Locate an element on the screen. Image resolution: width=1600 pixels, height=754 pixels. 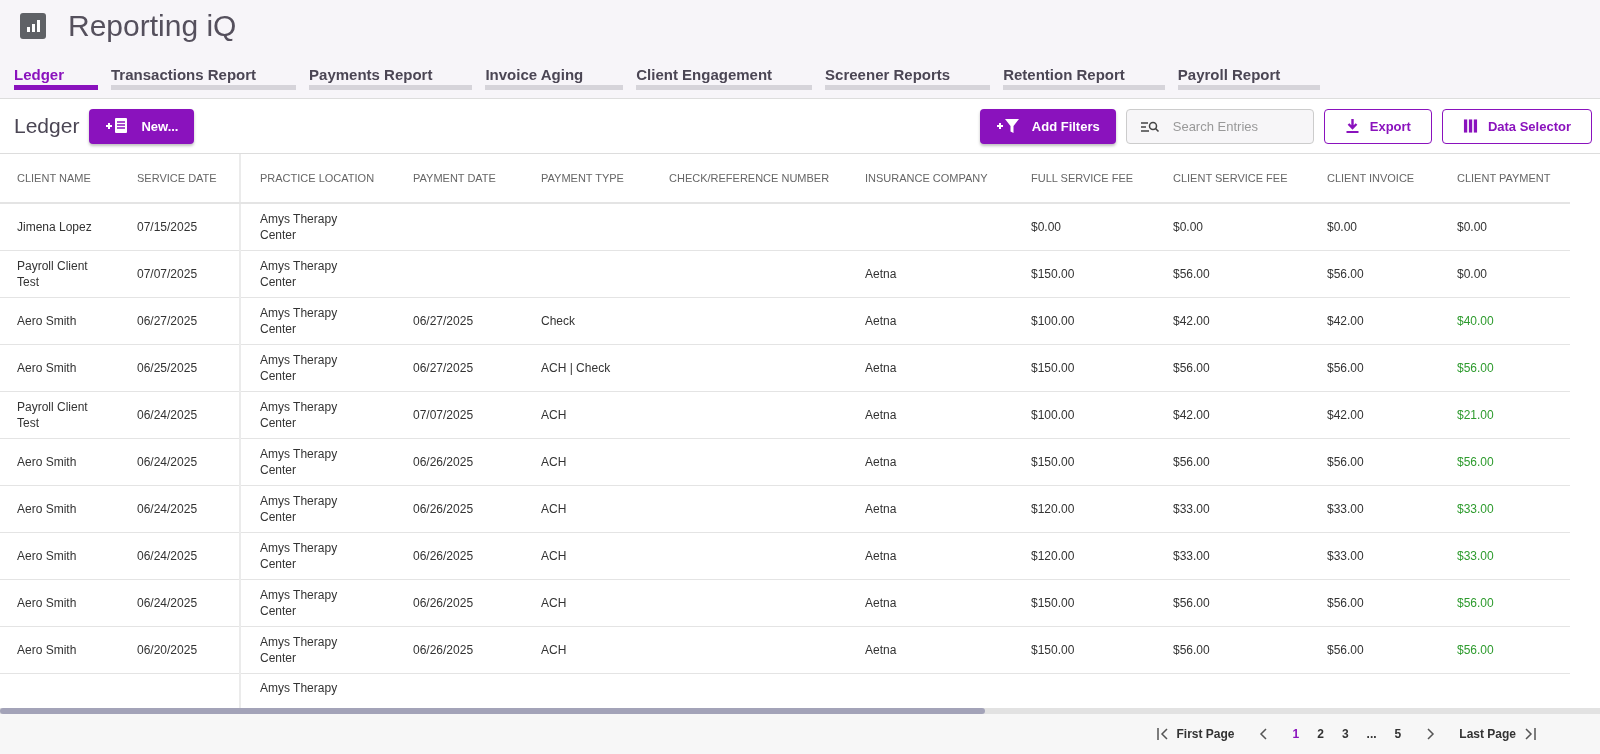
column-header: PRACTICE LOCATION is located at coordinates (317, 178).